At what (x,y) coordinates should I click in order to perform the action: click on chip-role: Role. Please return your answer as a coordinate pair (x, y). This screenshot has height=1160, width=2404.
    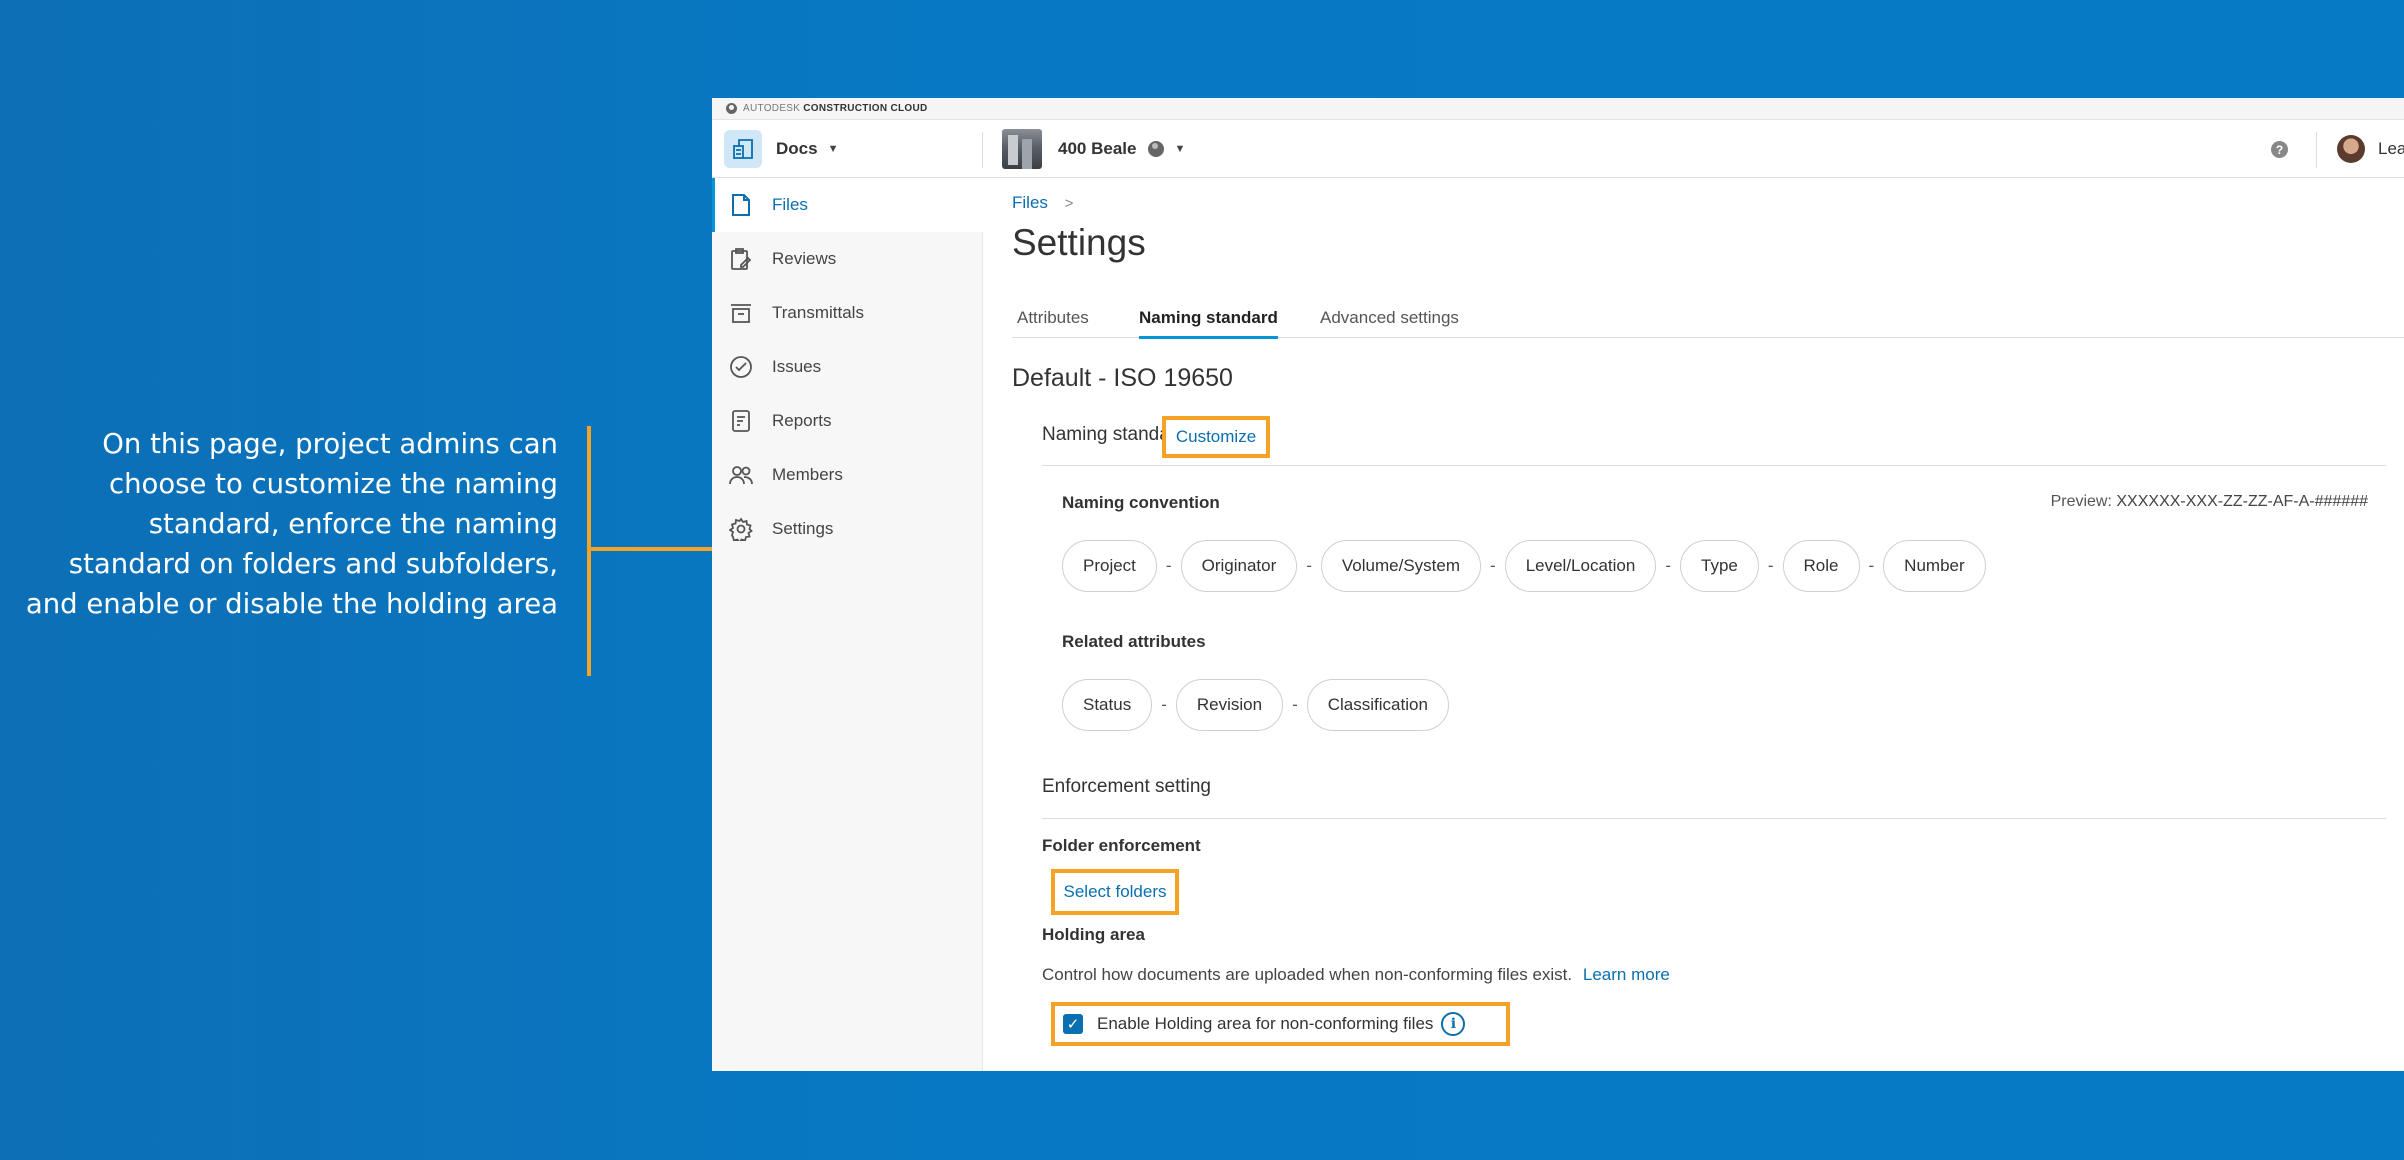
    Looking at the image, I should click on (1821, 566).